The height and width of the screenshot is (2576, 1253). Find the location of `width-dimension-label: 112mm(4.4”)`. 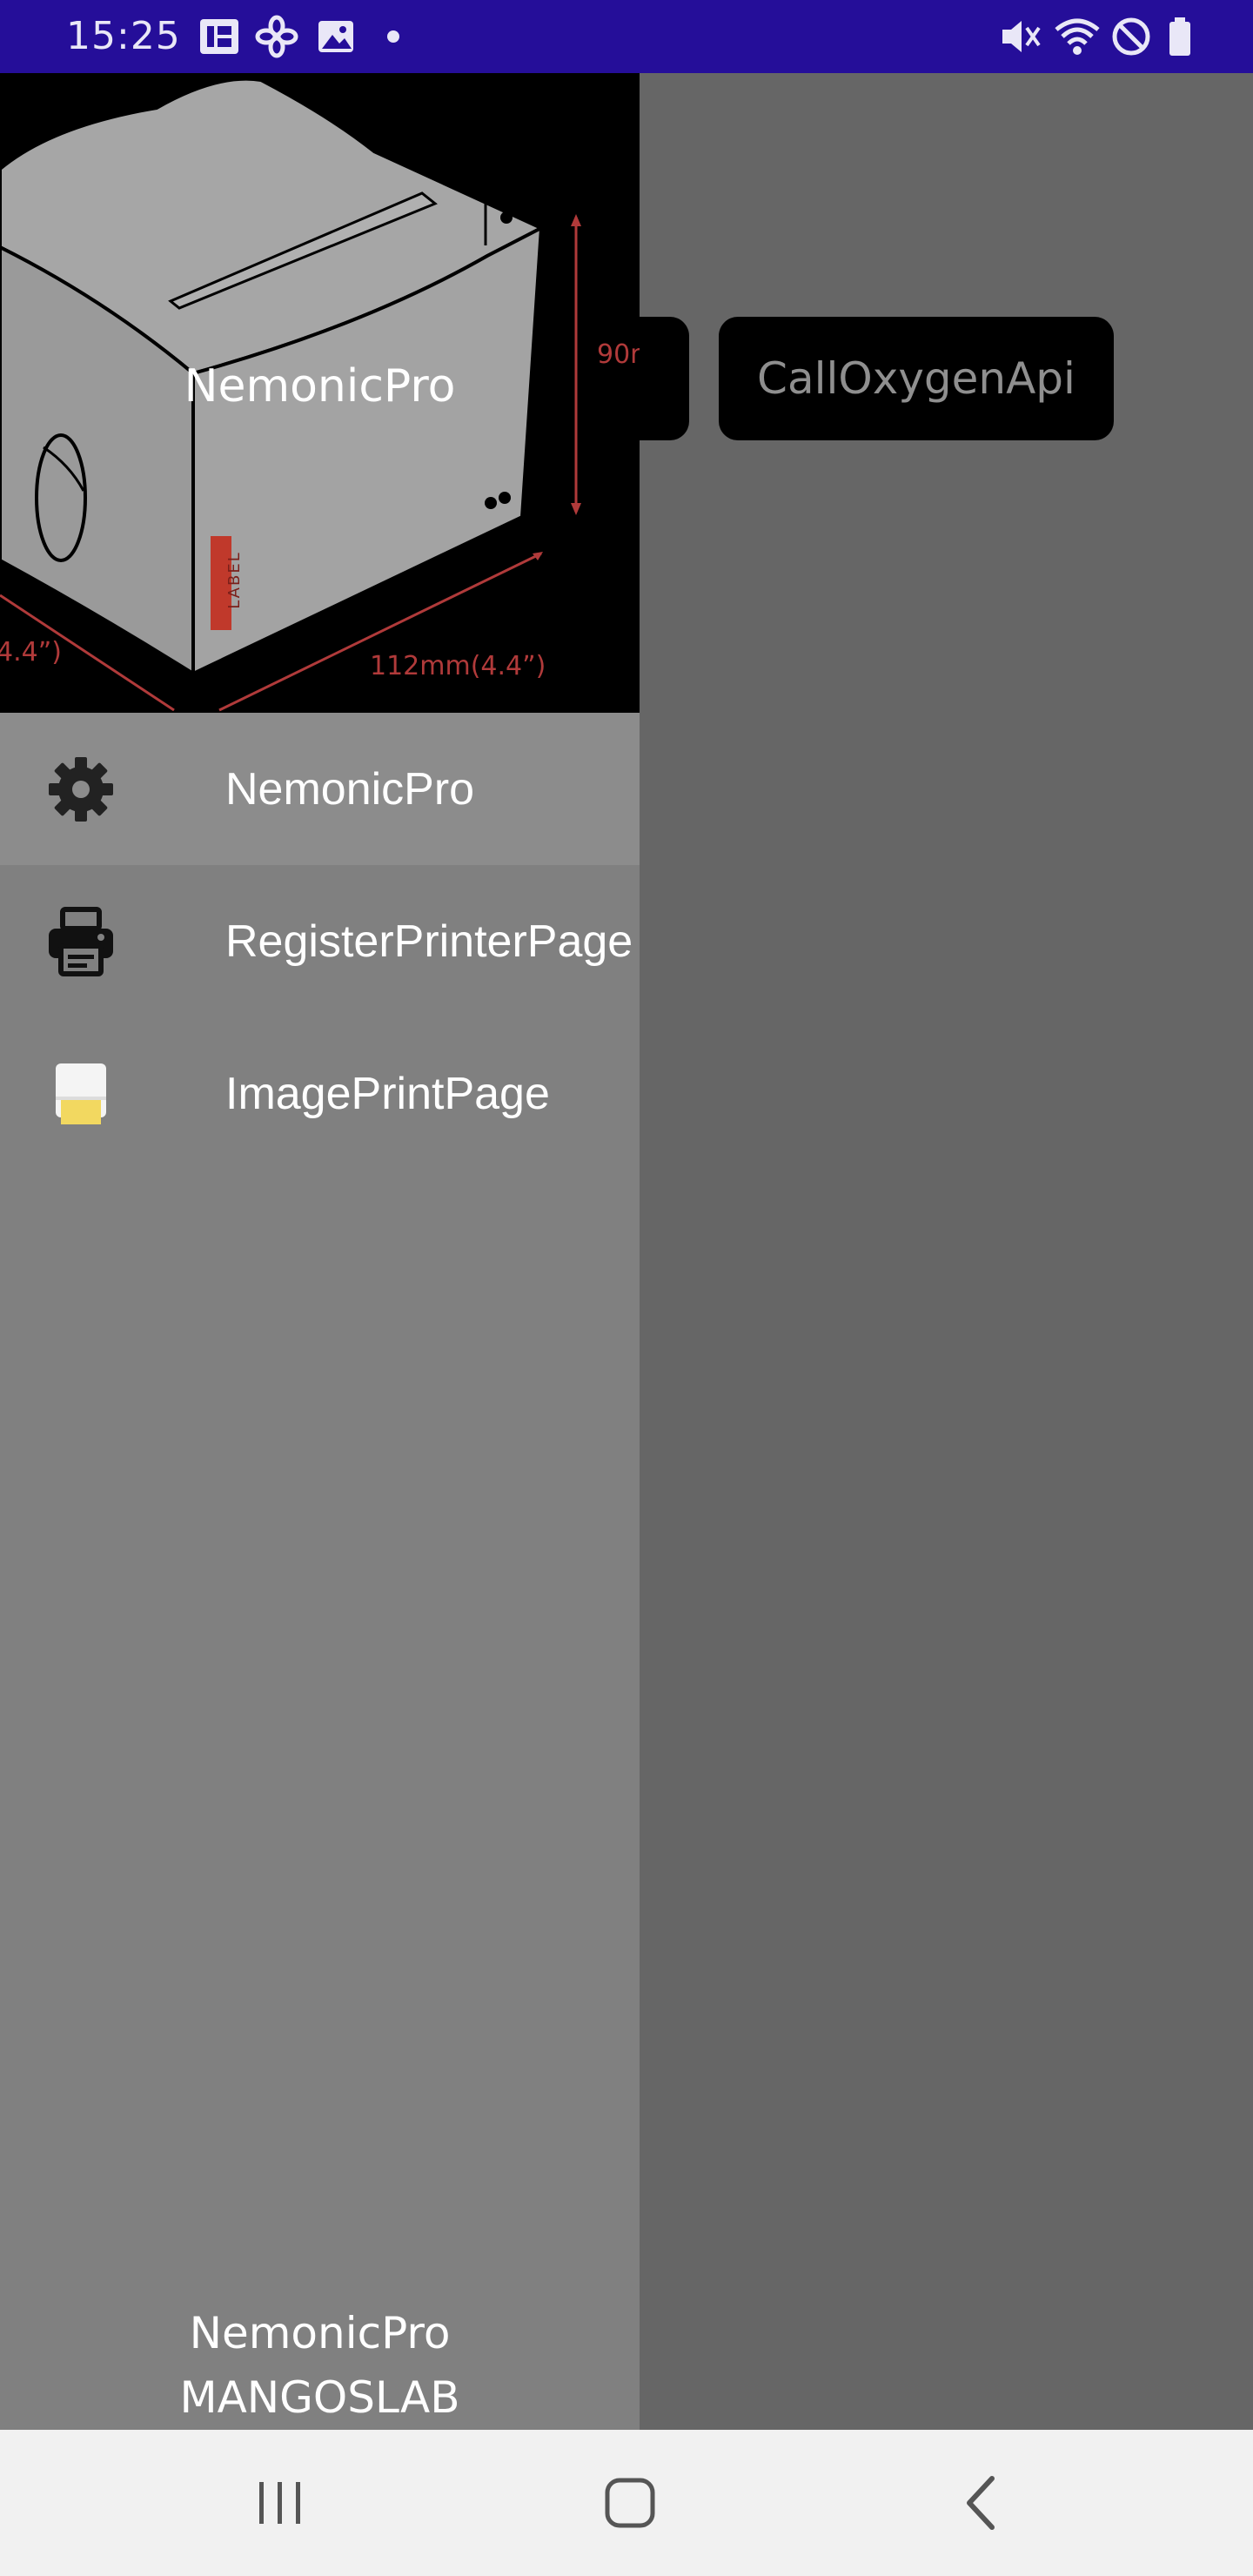

width-dimension-label: 112mm(4.4”) is located at coordinates (458, 666).